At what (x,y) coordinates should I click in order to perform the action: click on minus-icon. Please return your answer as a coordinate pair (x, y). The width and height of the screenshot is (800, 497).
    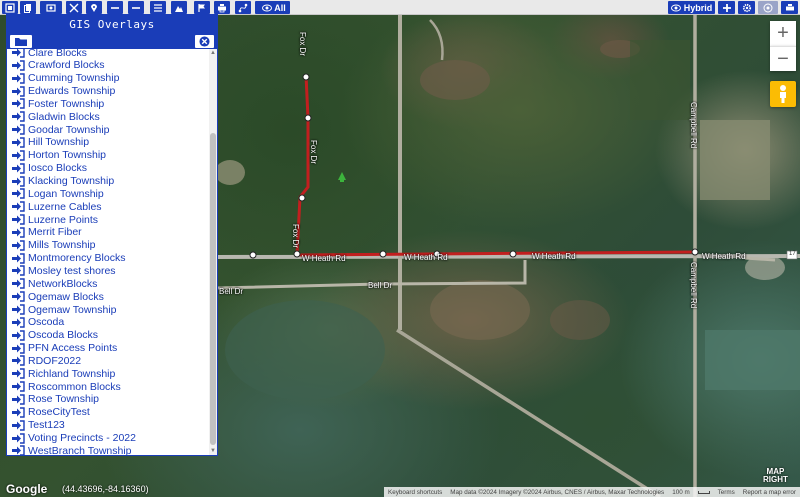
    Looking at the image, I should click on (136, 7).